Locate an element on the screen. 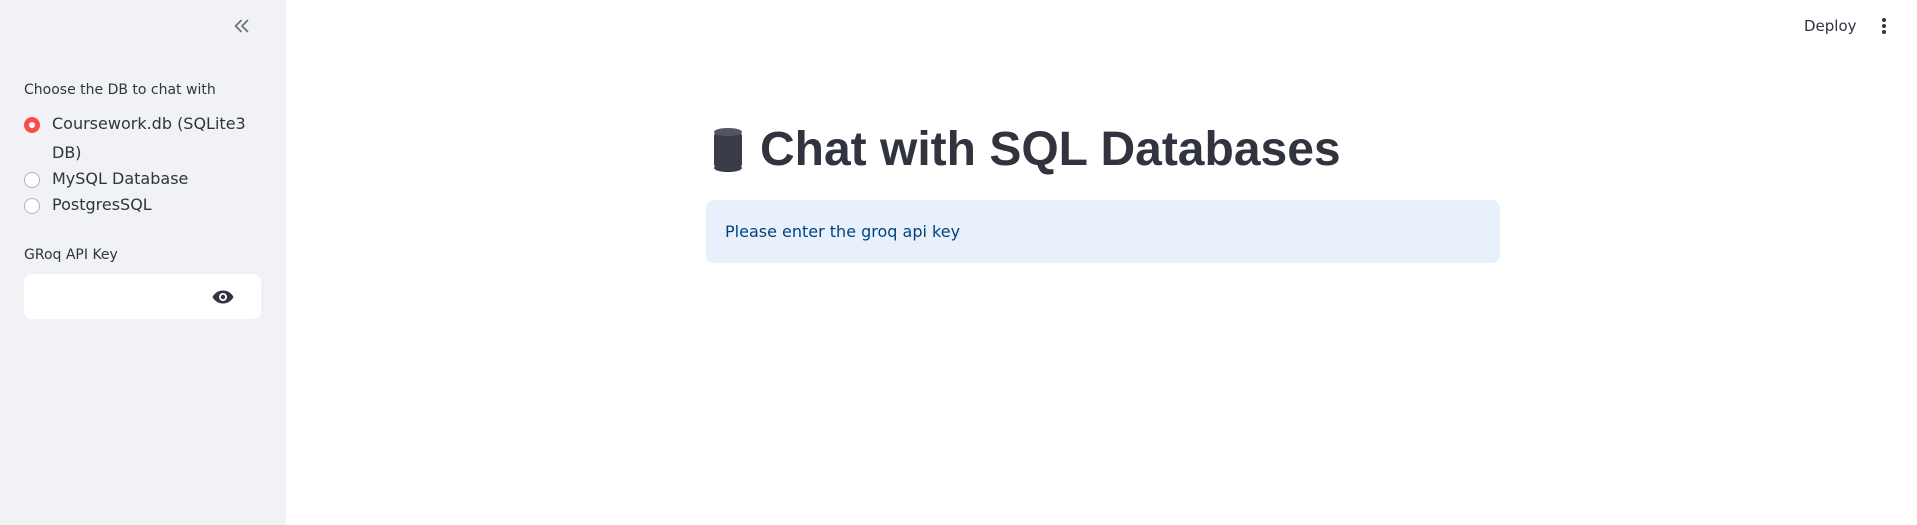 The image size is (1917, 525). db-choice-label: Choose the DB to chat with is located at coordinates (120, 90).